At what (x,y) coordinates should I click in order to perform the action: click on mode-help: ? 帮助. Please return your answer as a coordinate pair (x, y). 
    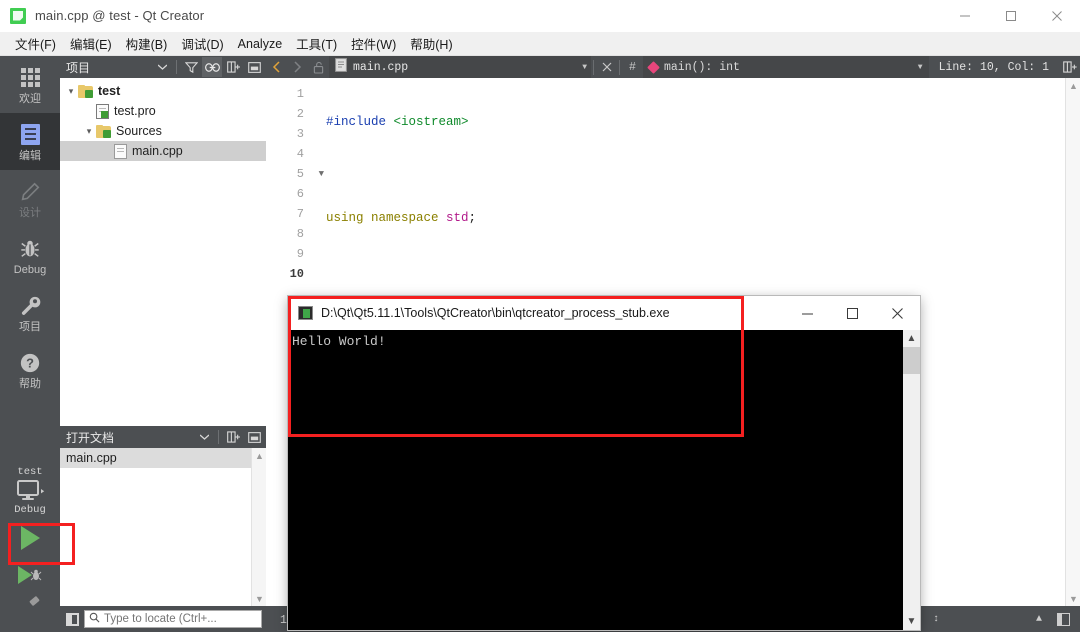
    Looking at the image, I should click on (30, 369).